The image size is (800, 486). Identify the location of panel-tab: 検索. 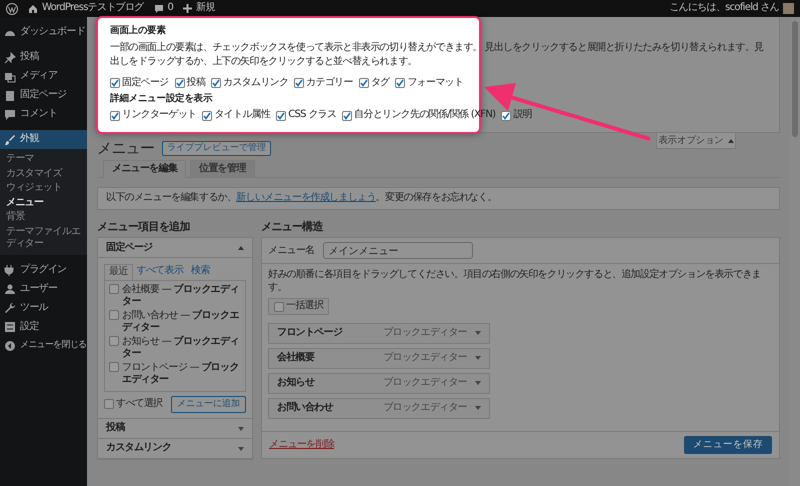
(200, 272).